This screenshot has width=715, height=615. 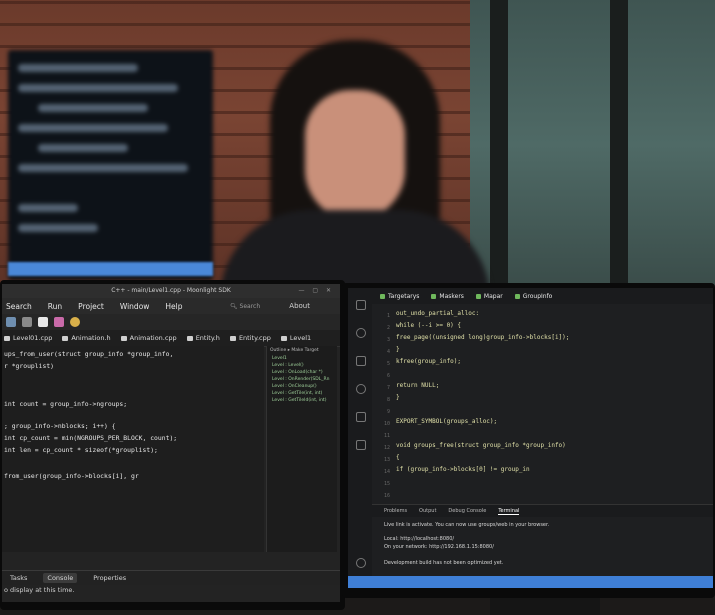 What do you see at coordinates (171, 577) in the screenshot?
I see `bottom-panel-tabs: Tasks Console Properties` at bounding box center [171, 577].